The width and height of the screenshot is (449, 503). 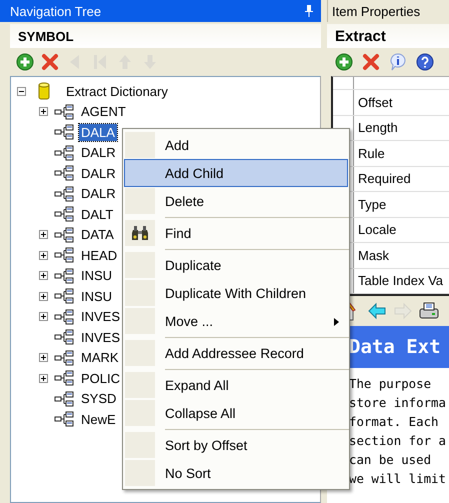 What do you see at coordinates (236, 233) in the screenshot?
I see `menu-item: Find` at bounding box center [236, 233].